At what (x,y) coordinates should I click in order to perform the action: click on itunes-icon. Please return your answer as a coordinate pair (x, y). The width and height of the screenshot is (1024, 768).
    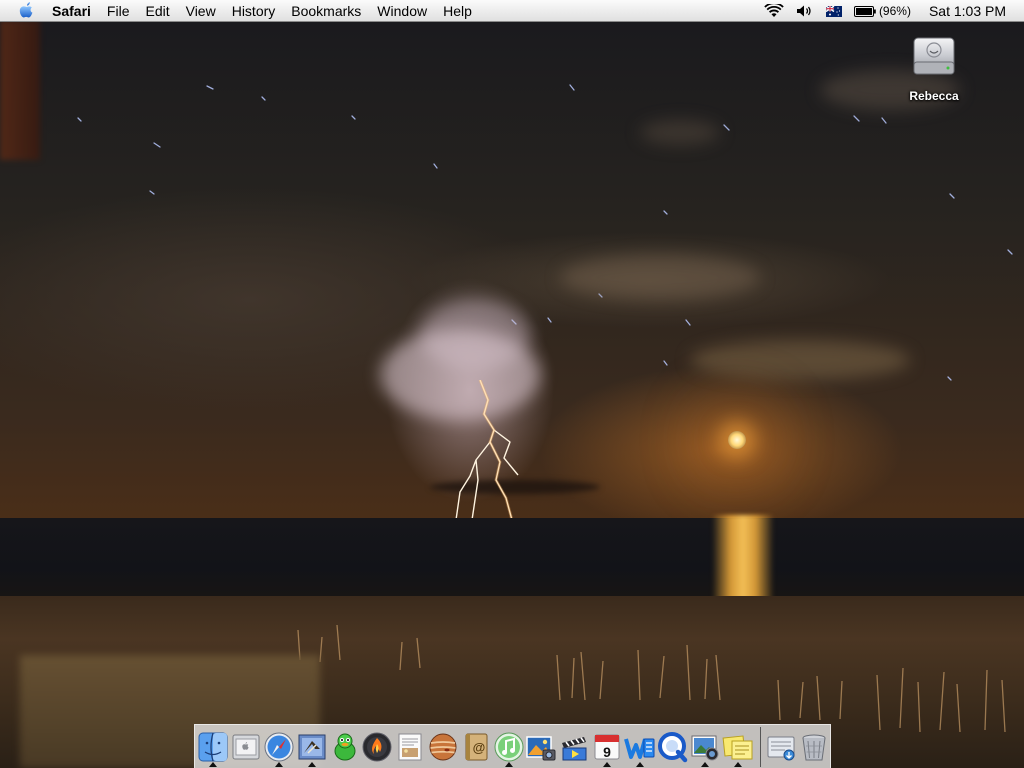
    Looking at the image, I should click on (509, 746).